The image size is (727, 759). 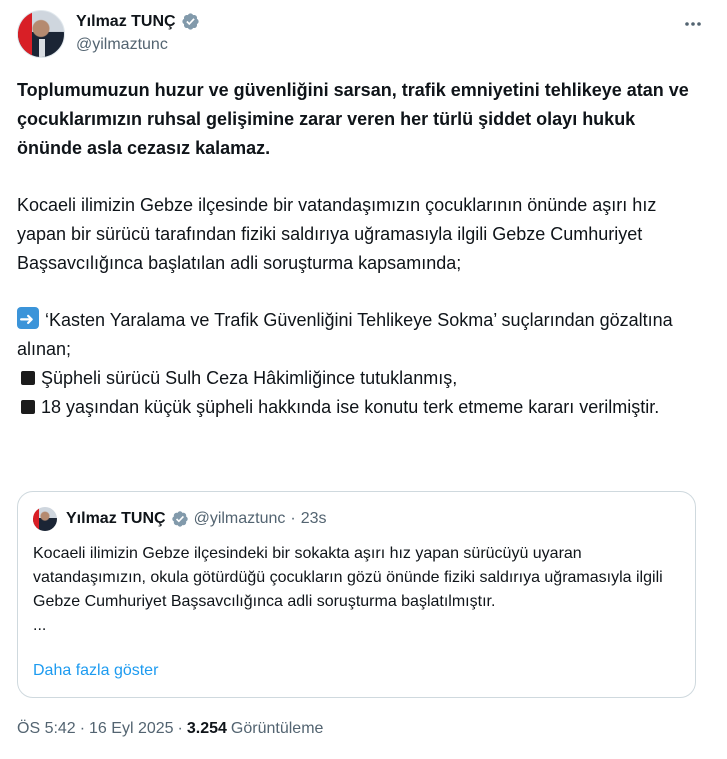 I want to click on views-label: Görüntüleme, so click(x=277, y=728).